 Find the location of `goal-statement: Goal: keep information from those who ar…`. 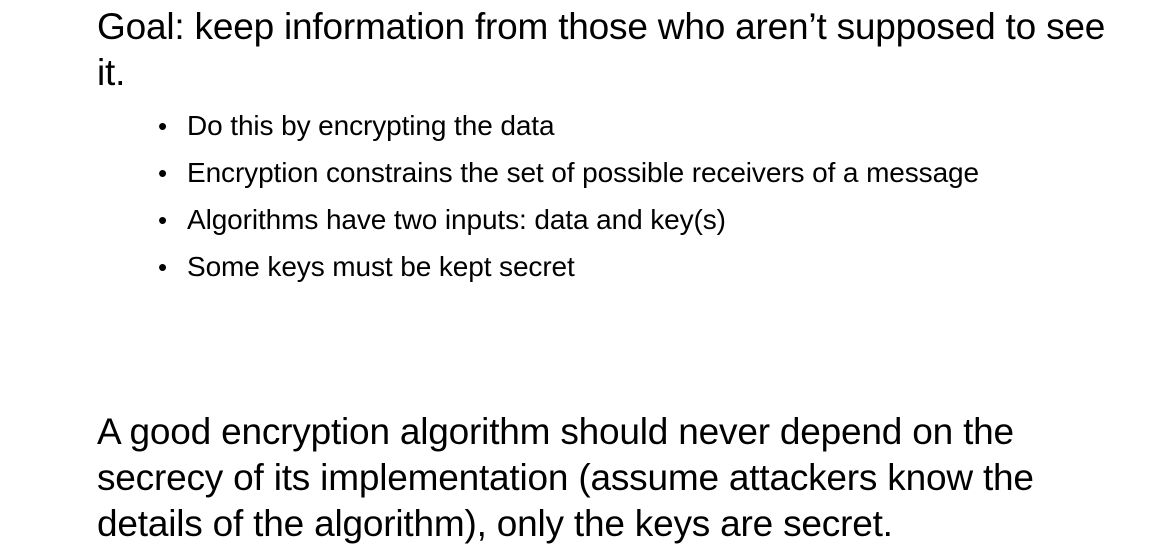

goal-statement: Goal: keep information from those who ar… is located at coordinates (601, 49).